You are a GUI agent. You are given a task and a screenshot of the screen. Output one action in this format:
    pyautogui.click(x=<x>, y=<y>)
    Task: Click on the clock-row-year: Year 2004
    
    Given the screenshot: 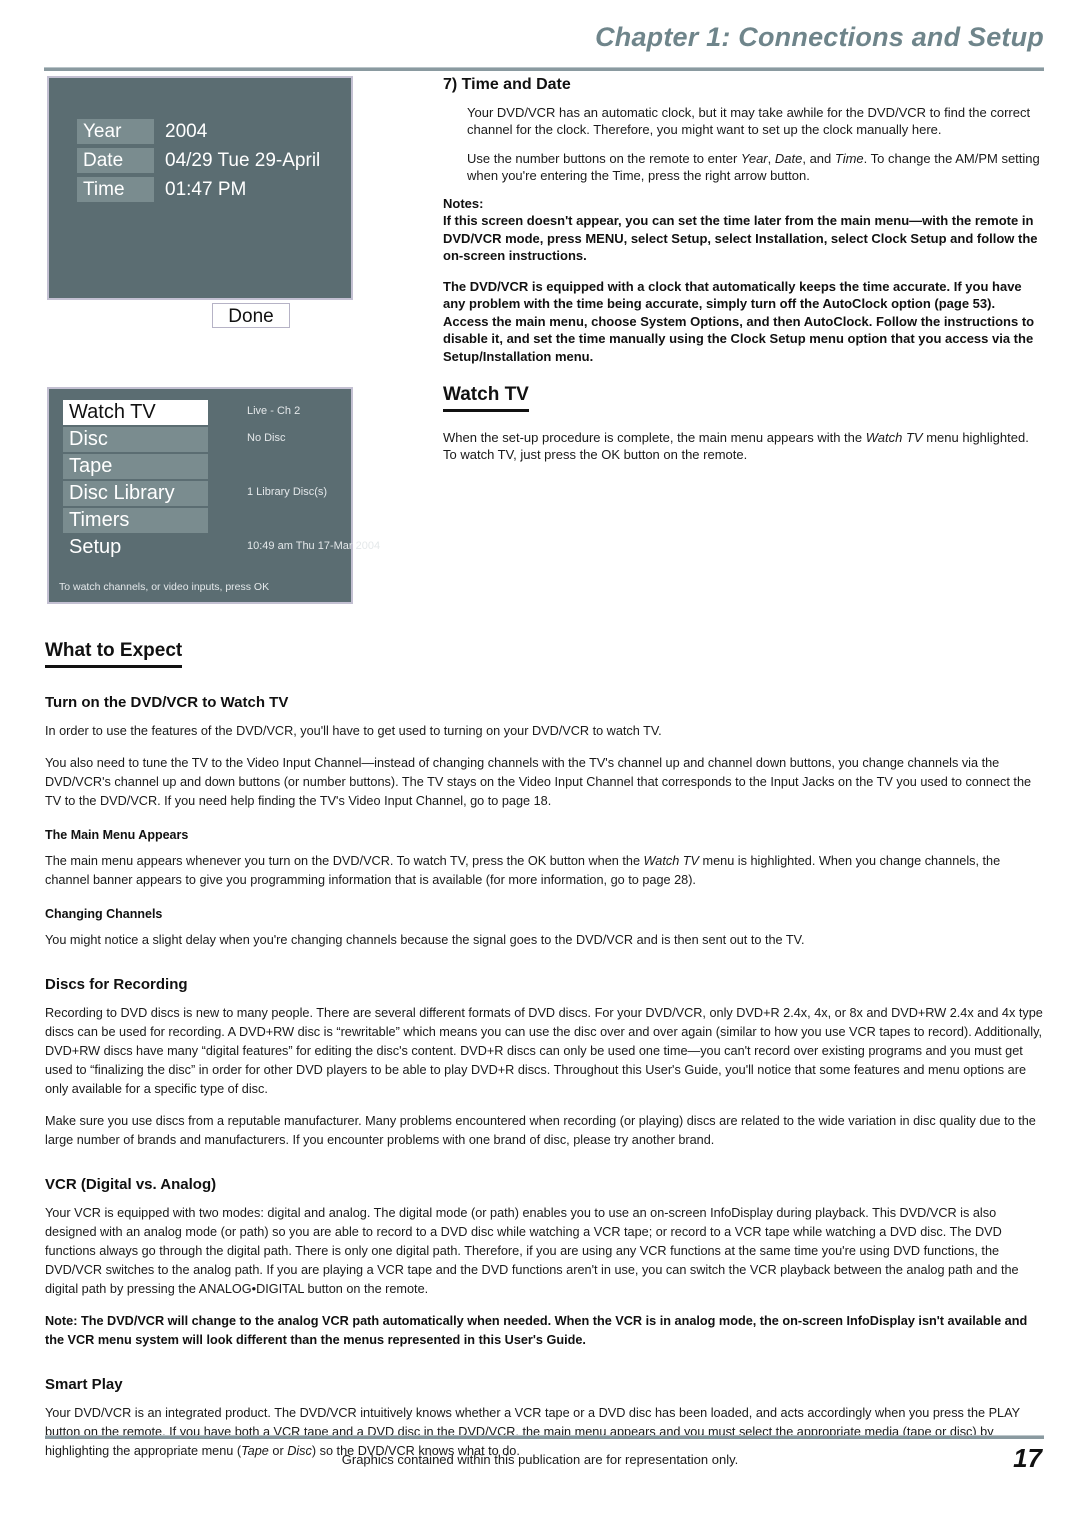 What is the action you would take?
    pyautogui.click(x=198, y=131)
    